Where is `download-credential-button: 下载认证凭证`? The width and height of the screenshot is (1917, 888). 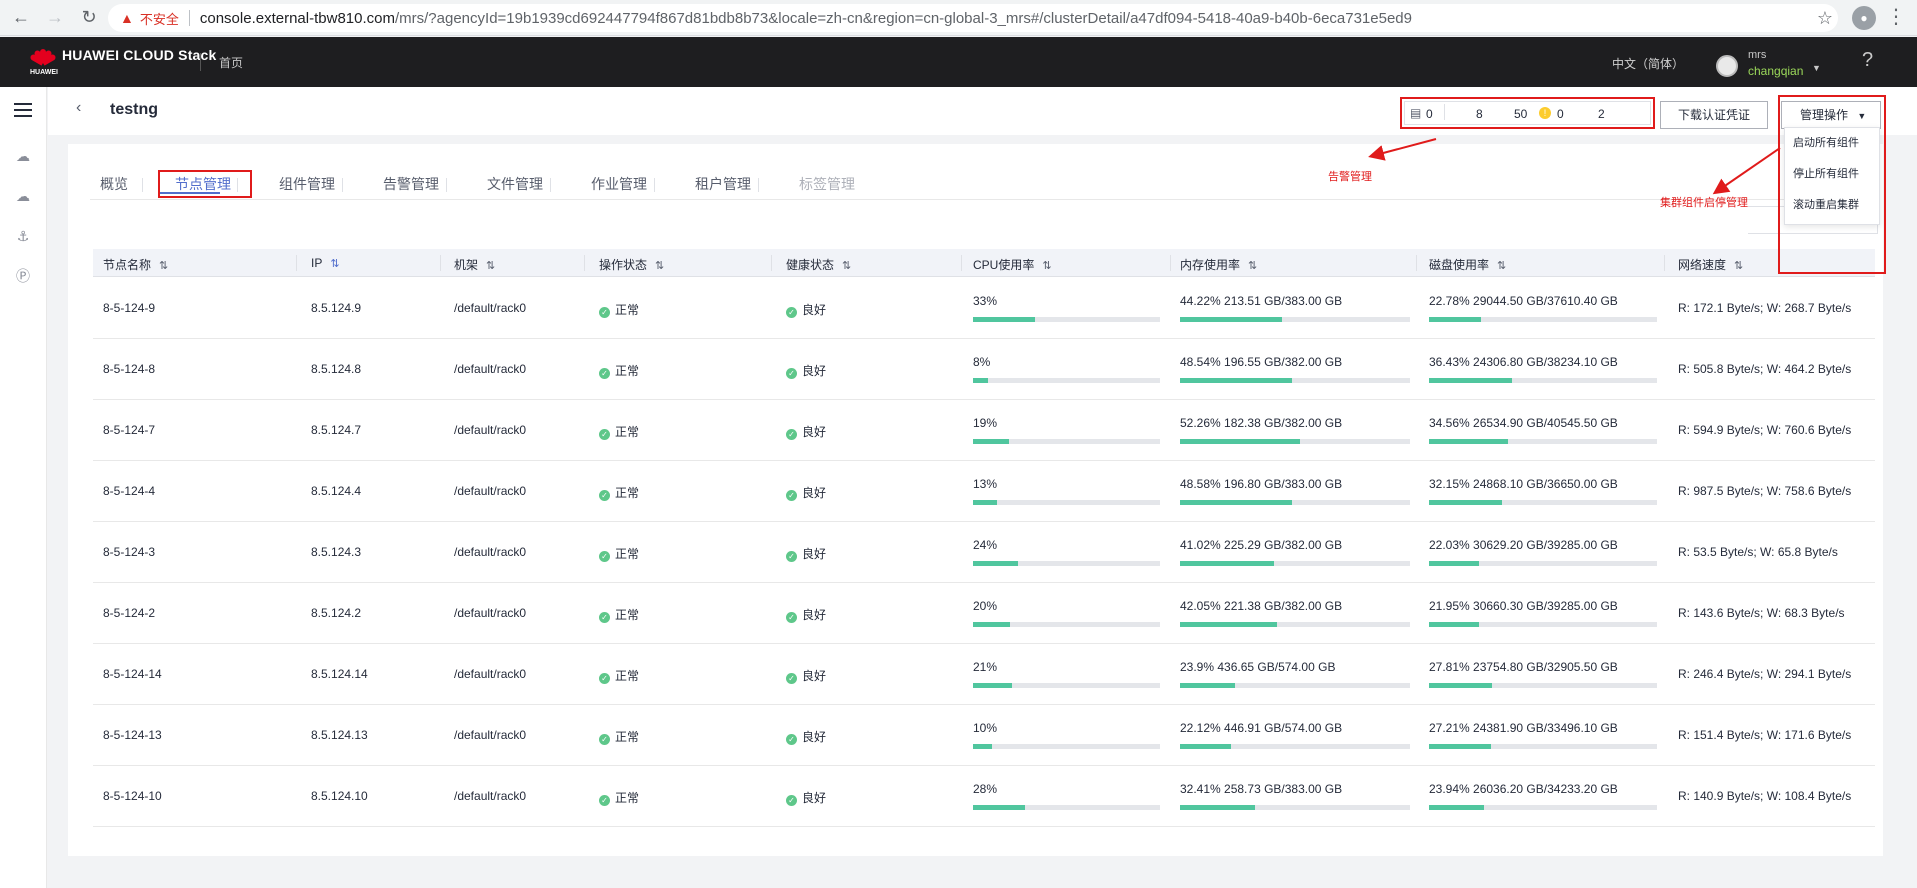 download-credential-button: 下载认证凭证 is located at coordinates (1714, 115).